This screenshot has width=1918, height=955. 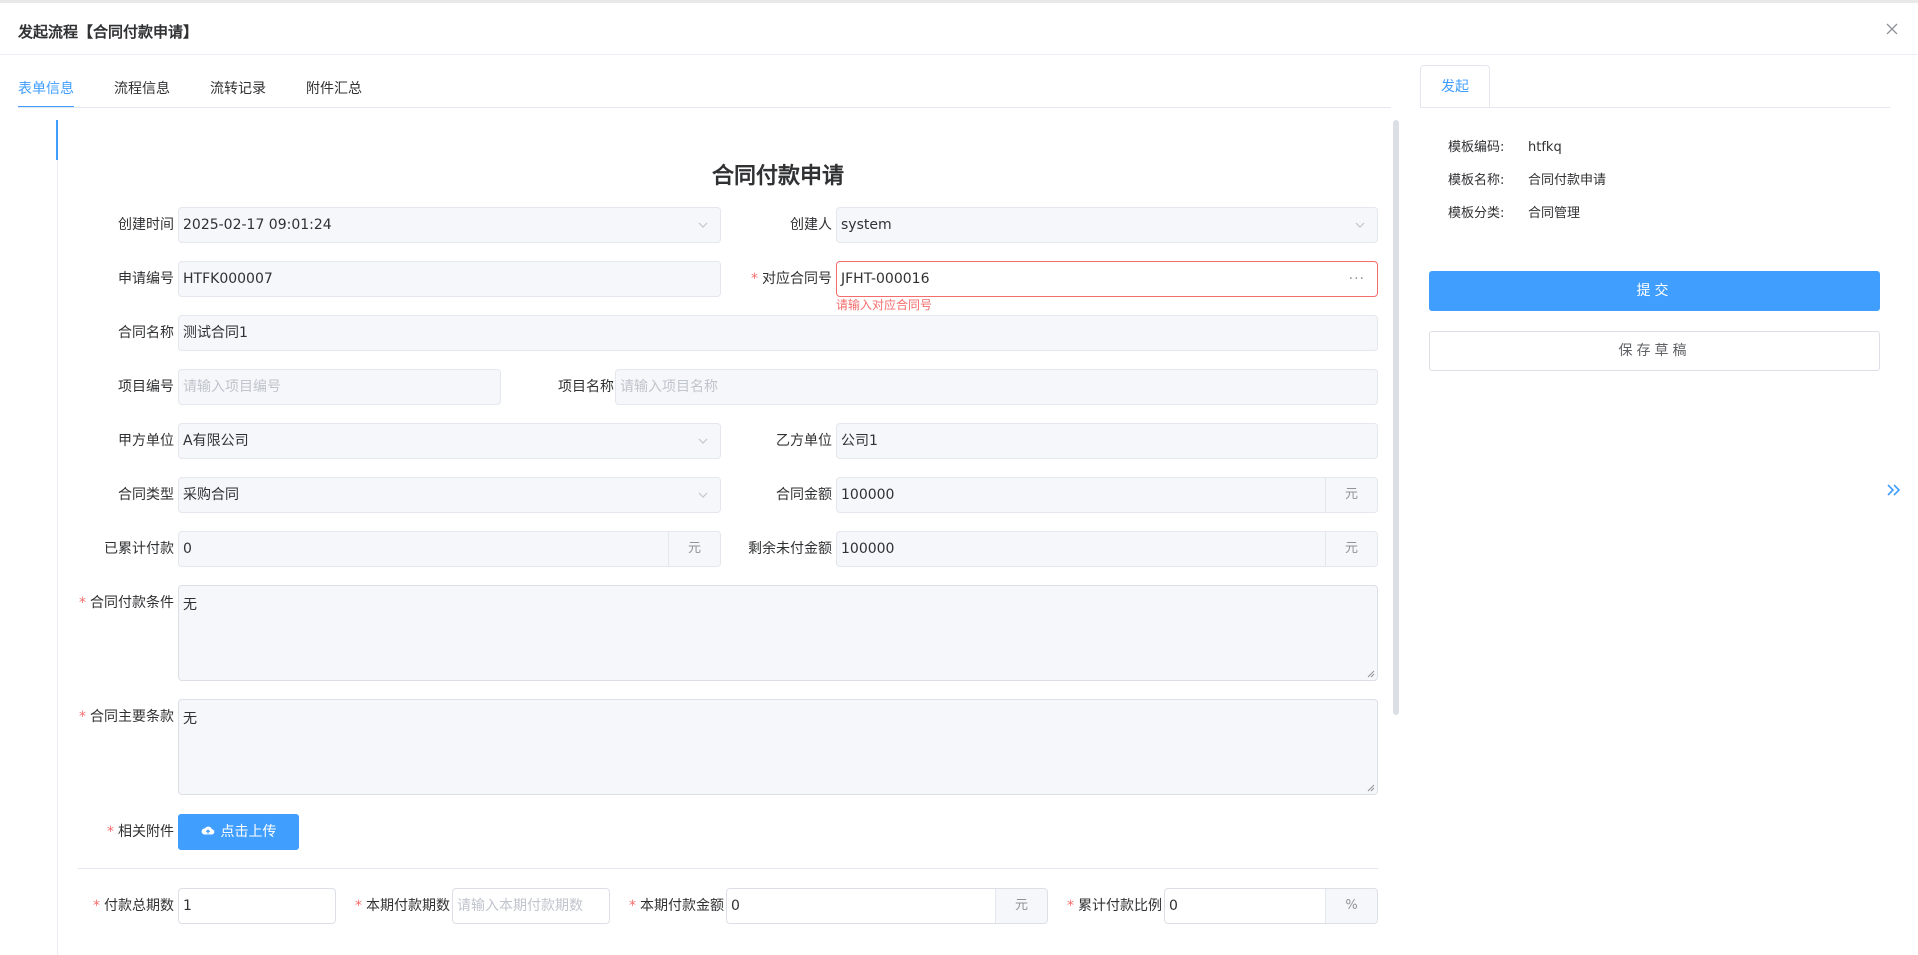 What do you see at coordinates (1107, 279) in the screenshot?
I see `contract-no-field: JFHT-000016 ···` at bounding box center [1107, 279].